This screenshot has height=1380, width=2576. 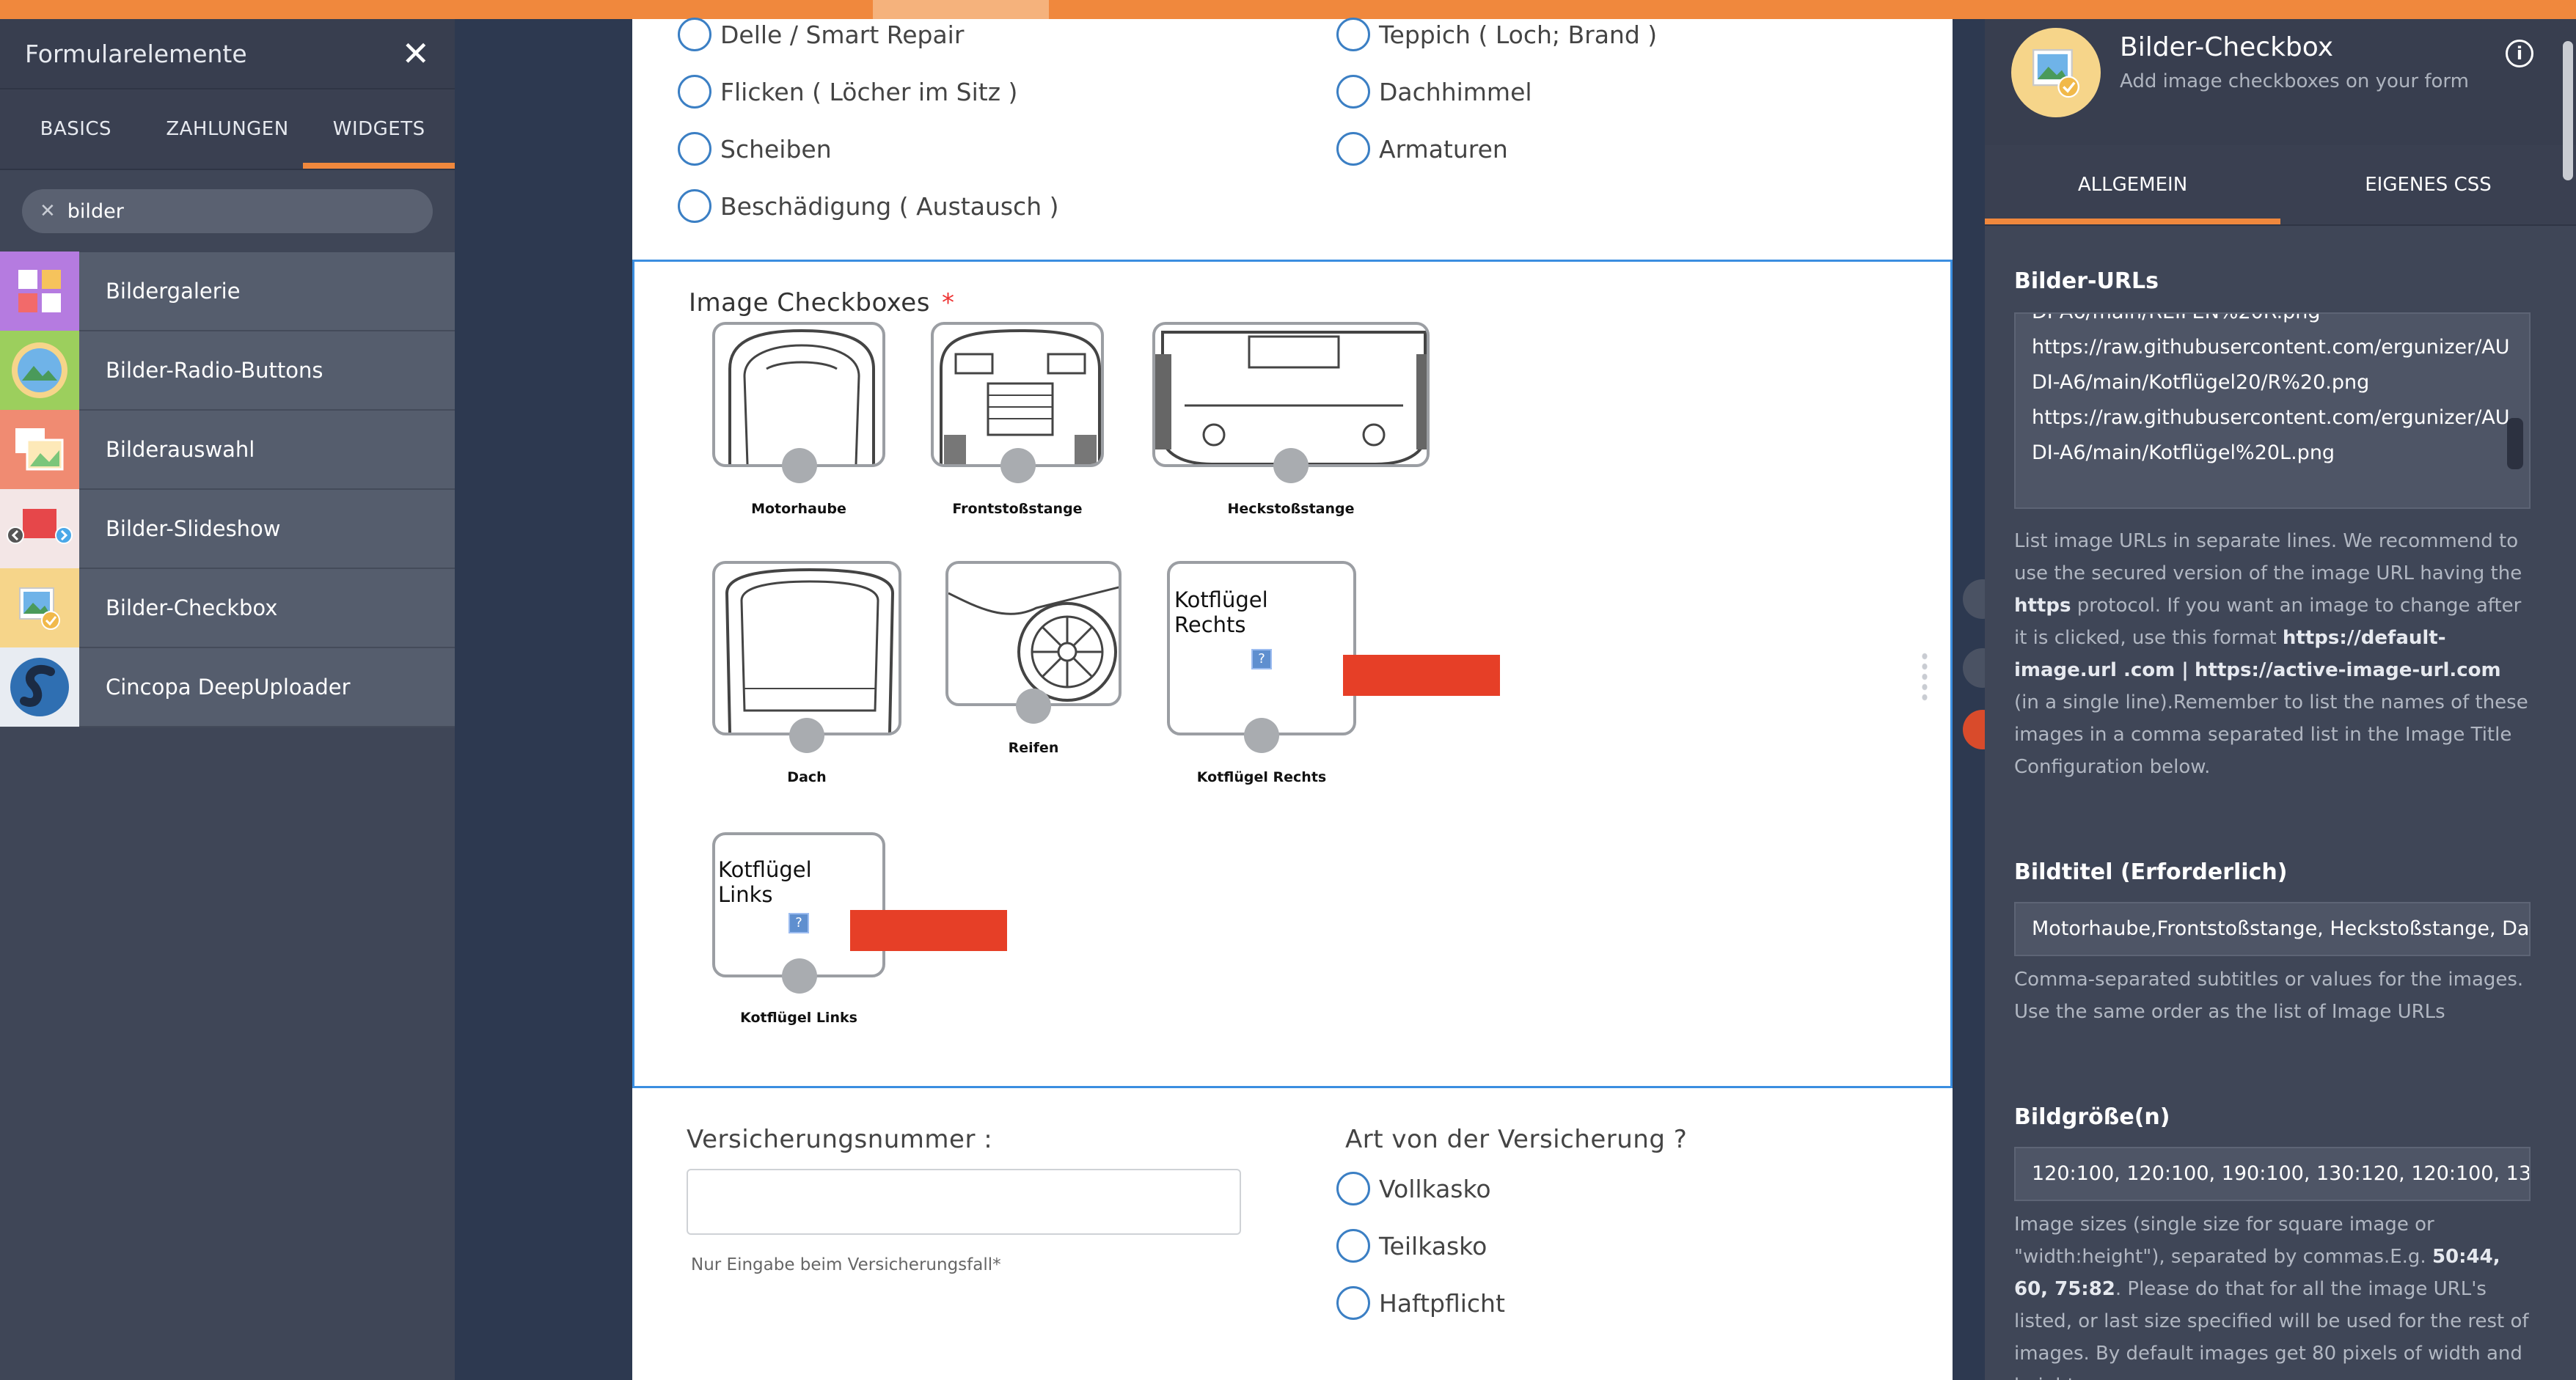 I want to click on clear-search-icon: ✕, so click(x=48, y=211).